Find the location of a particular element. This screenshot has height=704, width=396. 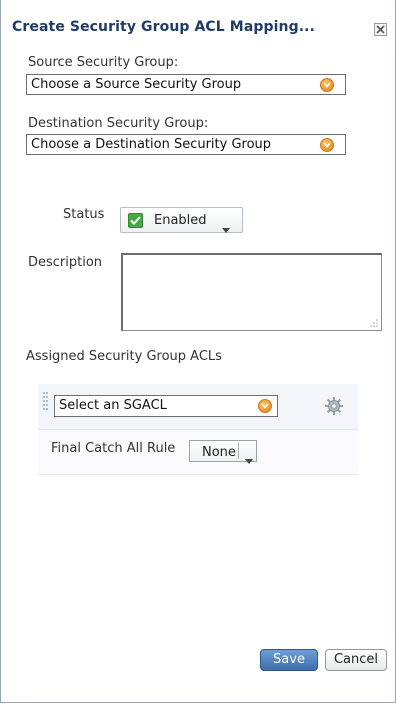

sgacl-select: Select an SGACL is located at coordinates (166, 406).